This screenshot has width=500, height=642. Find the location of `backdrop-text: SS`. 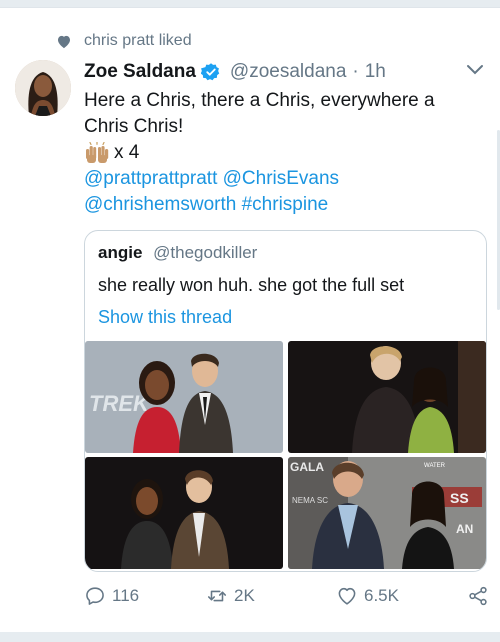

backdrop-text: SS is located at coordinates (459, 498).